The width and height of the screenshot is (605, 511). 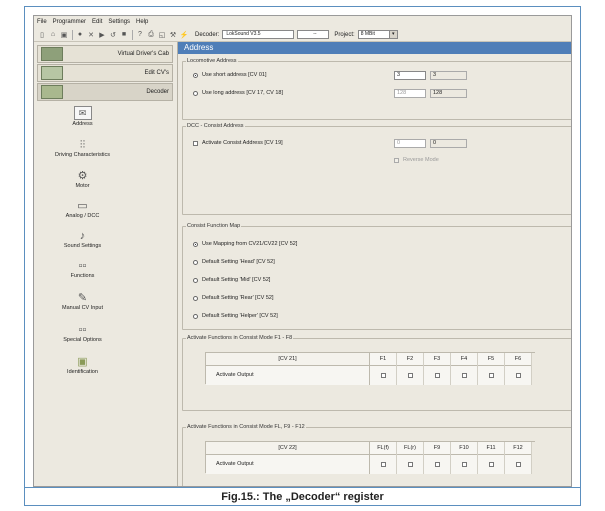 I want to click on project-value: 8 MBit, so click(x=367, y=34).